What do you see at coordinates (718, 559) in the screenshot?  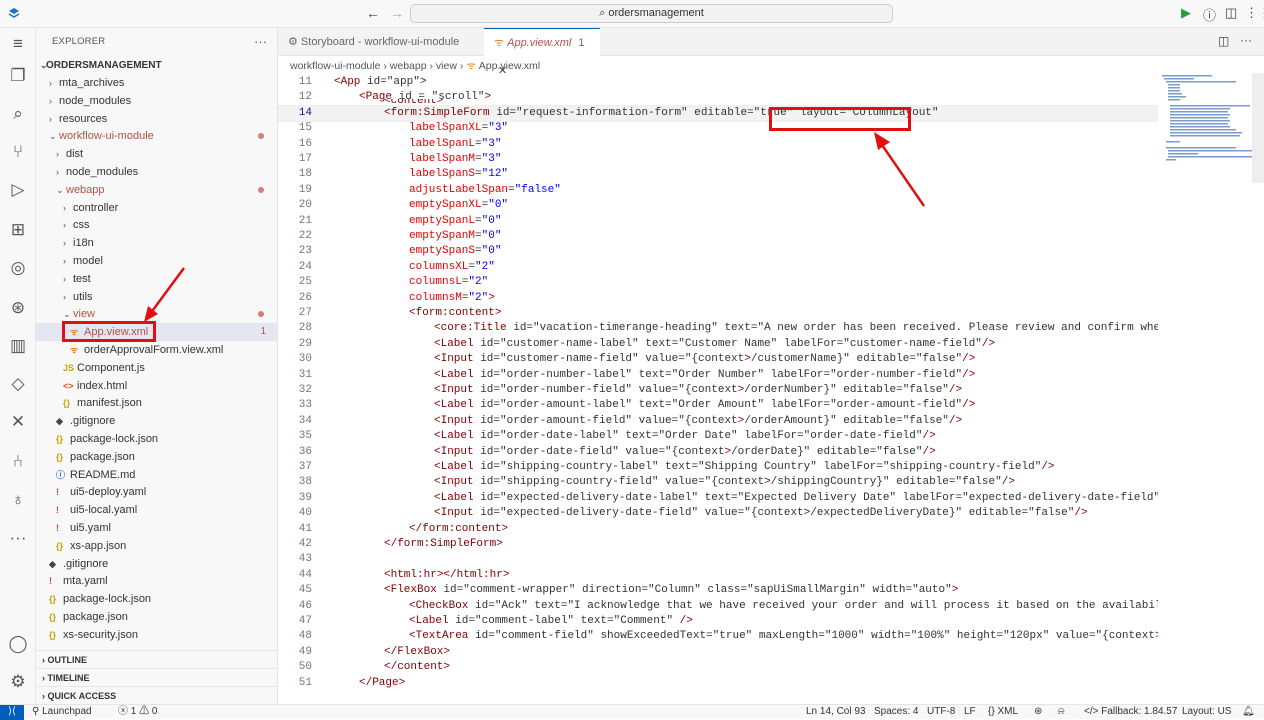 I see `code-line: 43` at bounding box center [718, 559].